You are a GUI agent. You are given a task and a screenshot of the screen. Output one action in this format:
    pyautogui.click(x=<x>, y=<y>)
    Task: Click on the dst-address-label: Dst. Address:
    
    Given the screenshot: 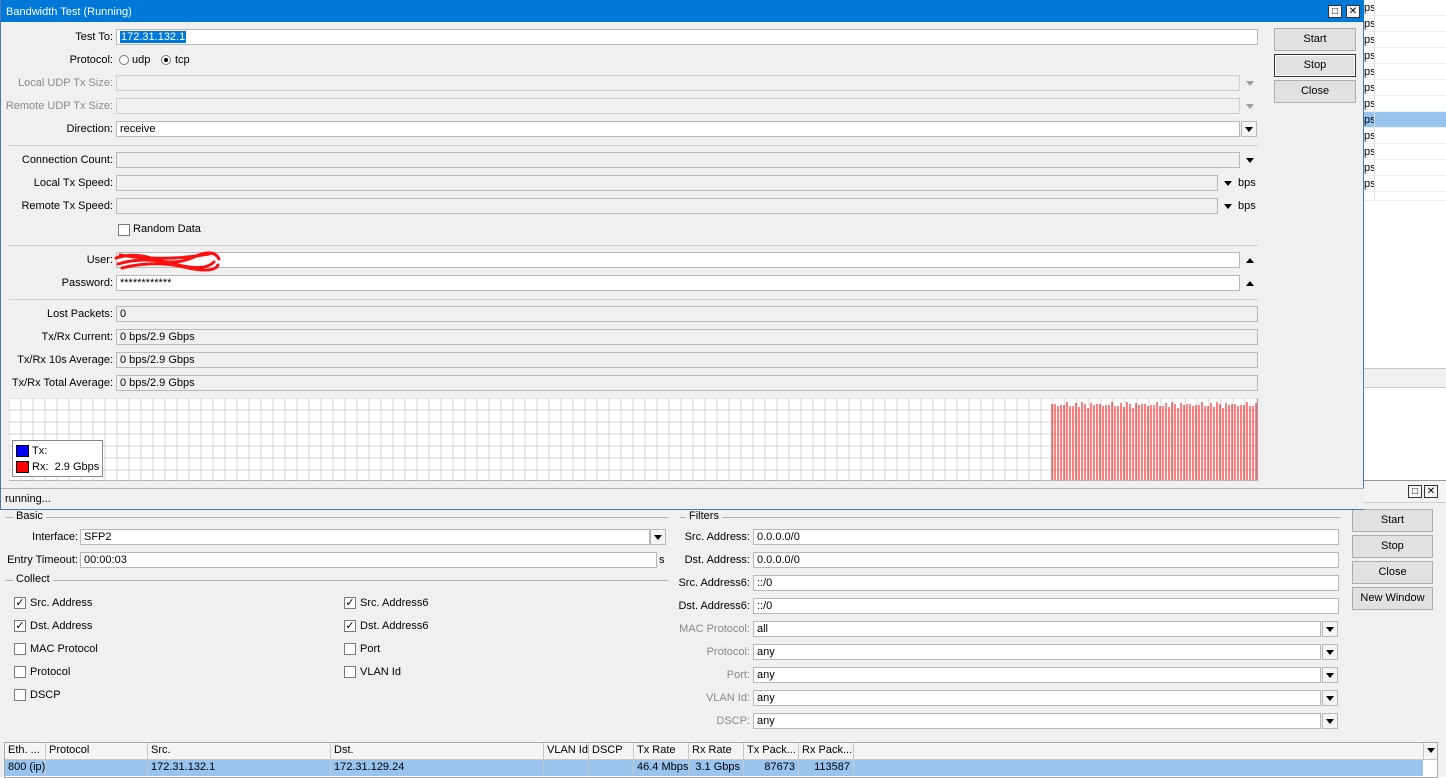 What is the action you would take?
    pyautogui.click(x=717, y=560)
    